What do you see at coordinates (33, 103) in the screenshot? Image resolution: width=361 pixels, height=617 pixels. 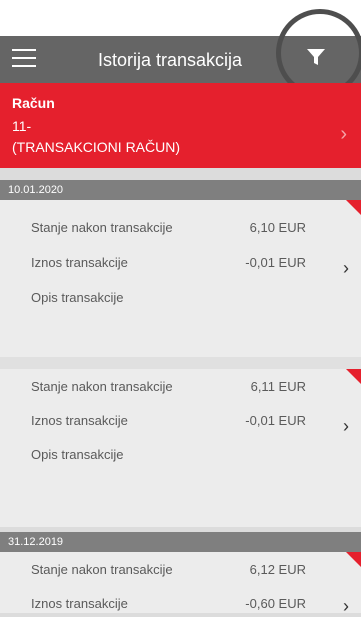 I see `account-label: Račun` at bounding box center [33, 103].